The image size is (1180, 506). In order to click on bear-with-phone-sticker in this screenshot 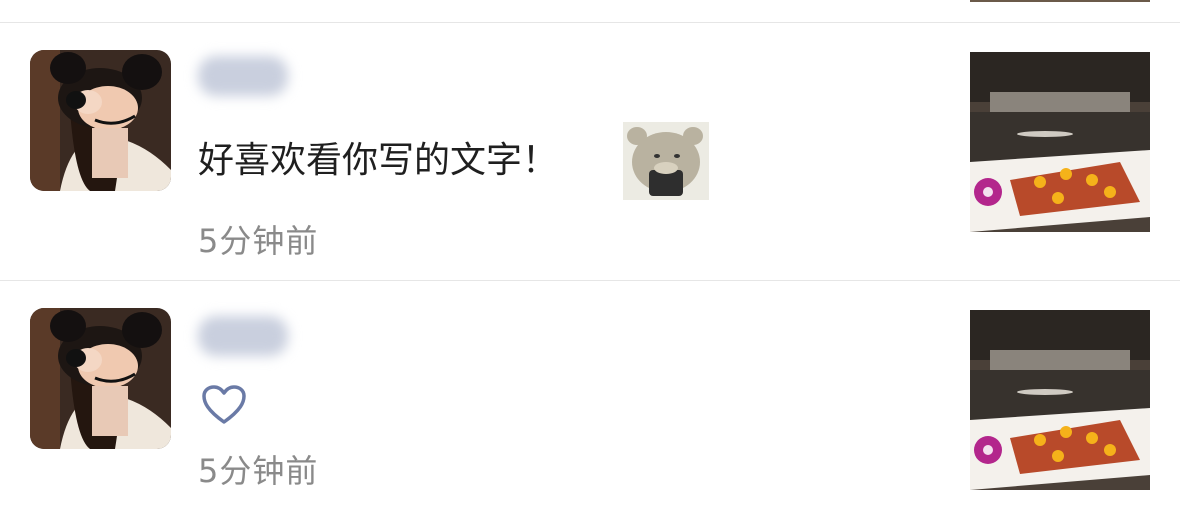, I will do `click(666, 161)`.